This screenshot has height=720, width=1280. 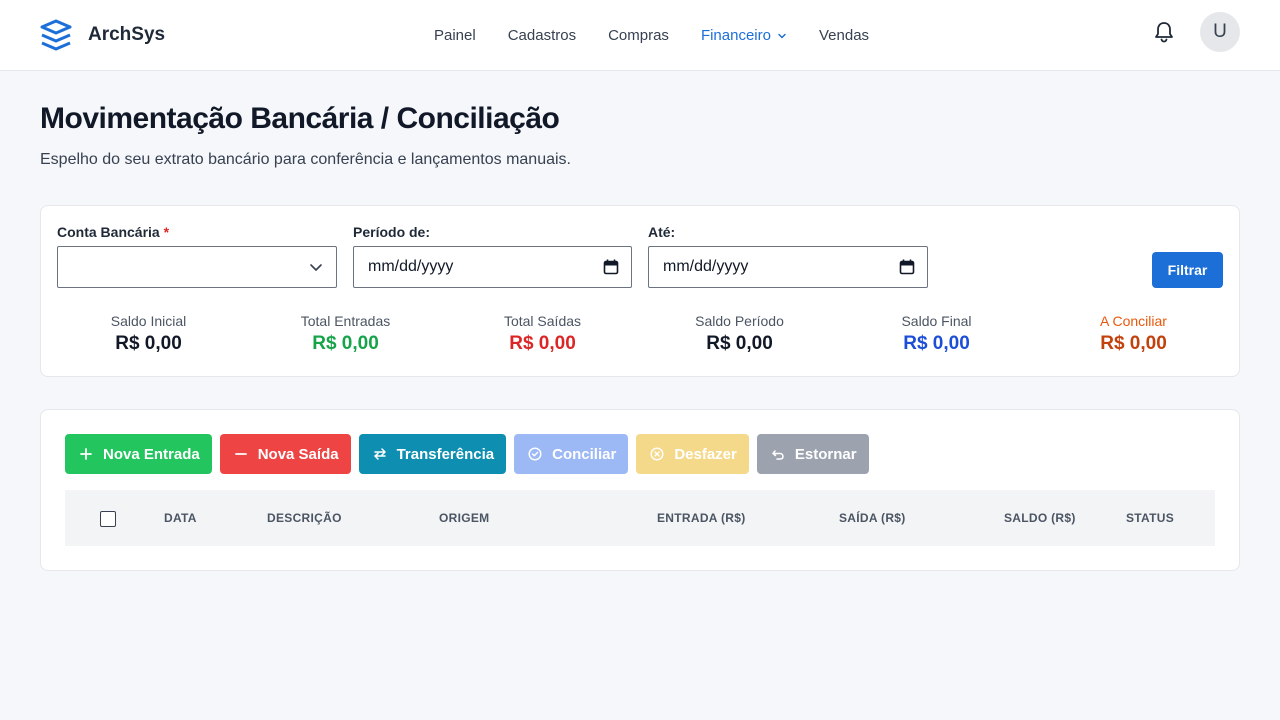 What do you see at coordinates (936, 321) in the screenshot?
I see `stat-label: Saldo Final` at bounding box center [936, 321].